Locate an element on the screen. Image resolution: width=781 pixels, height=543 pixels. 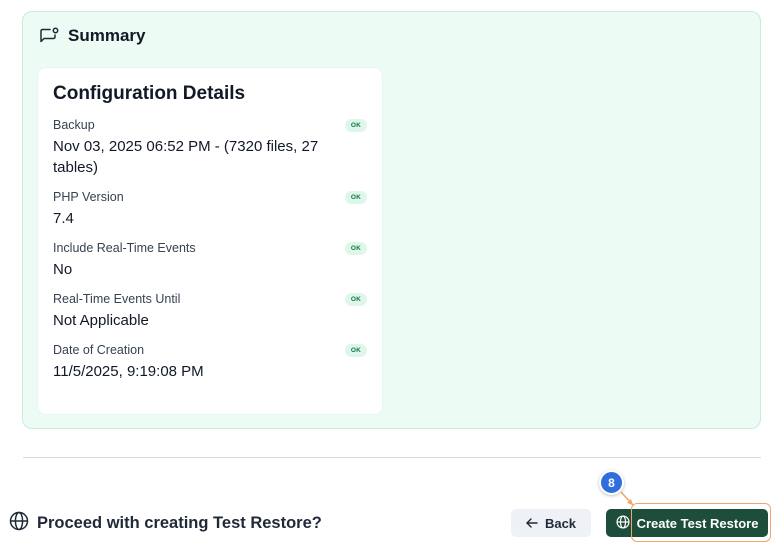
create-button-label: Create Test Restore is located at coordinates (697, 523).